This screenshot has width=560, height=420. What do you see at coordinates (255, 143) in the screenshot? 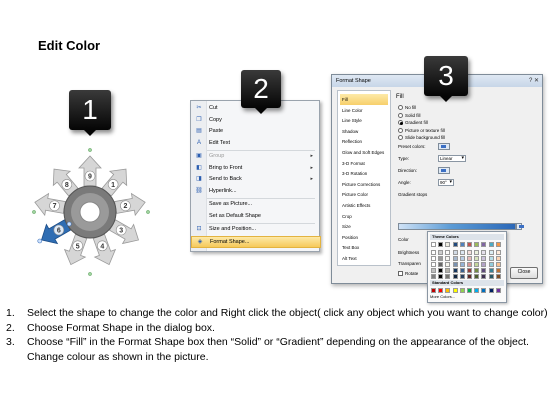
I see `menu-item-edit-text: A Edit Text` at bounding box center [255, 143].